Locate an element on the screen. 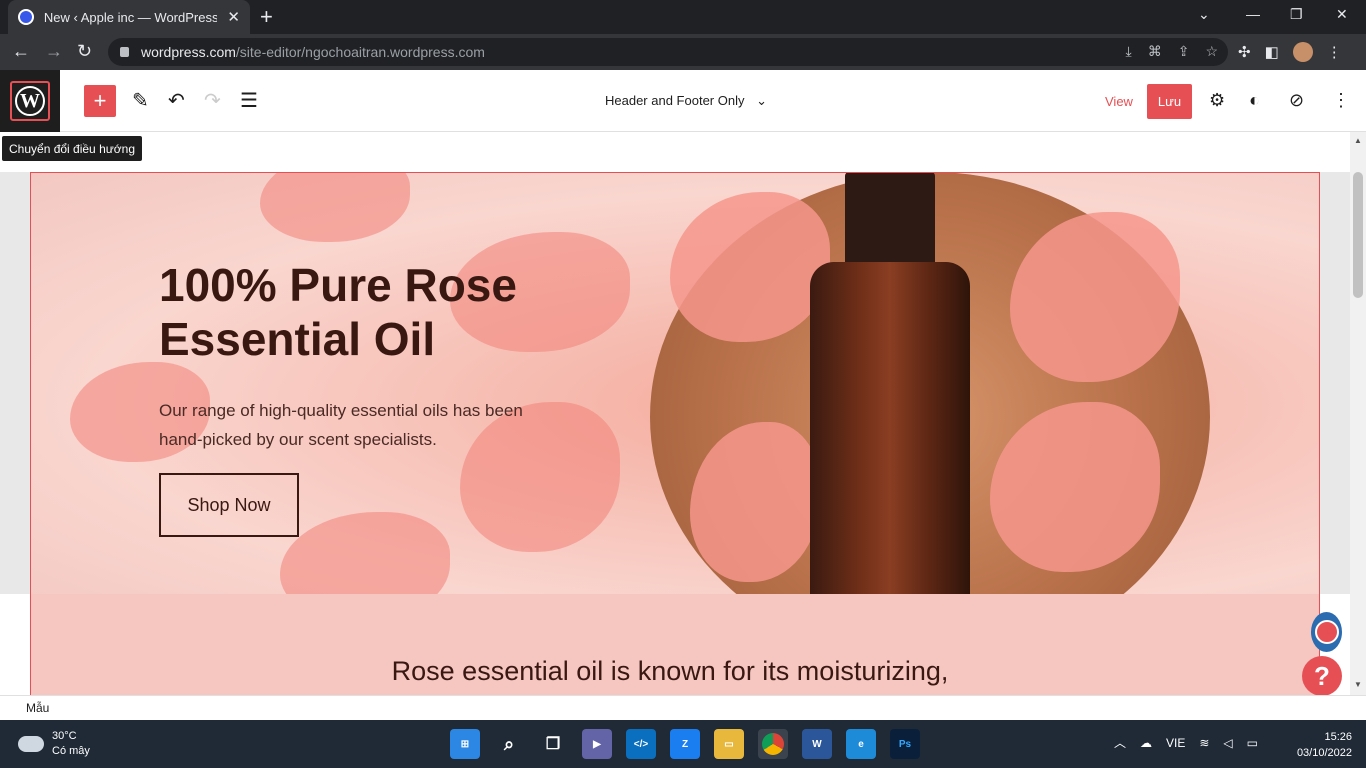 This screenshot has height=768, width=1366. tab-close-icon: ✕ is located at coordinates (233, 17).